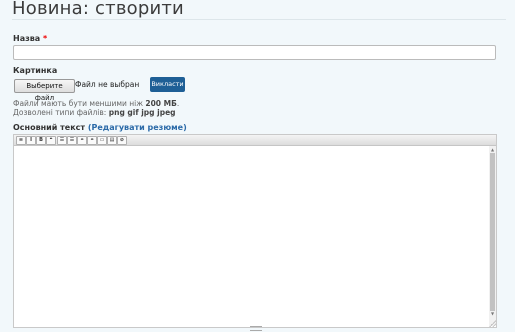 The width and height of the screenshot is (515, 332). Describe the element at coordinates (21, 140) in the screenshot. I see `source-icon: ≡` at that location.